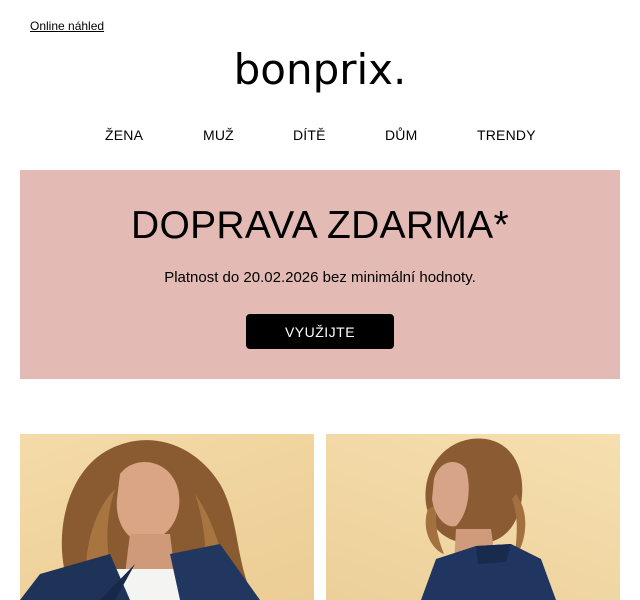 The width and height of the screenshot is (640, 600). I want to click on product-photo-front, so click(167, 517).